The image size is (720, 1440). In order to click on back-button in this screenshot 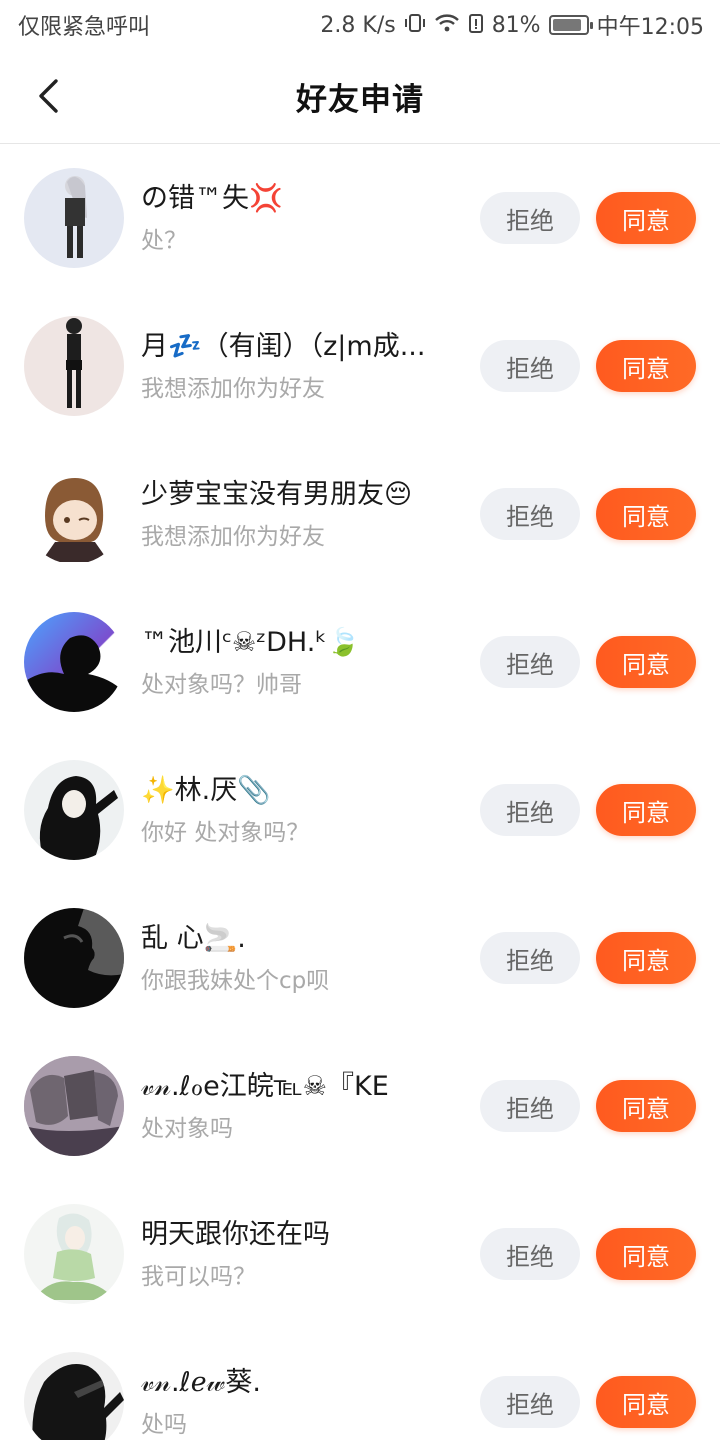, I will do `click(48, 96)`.